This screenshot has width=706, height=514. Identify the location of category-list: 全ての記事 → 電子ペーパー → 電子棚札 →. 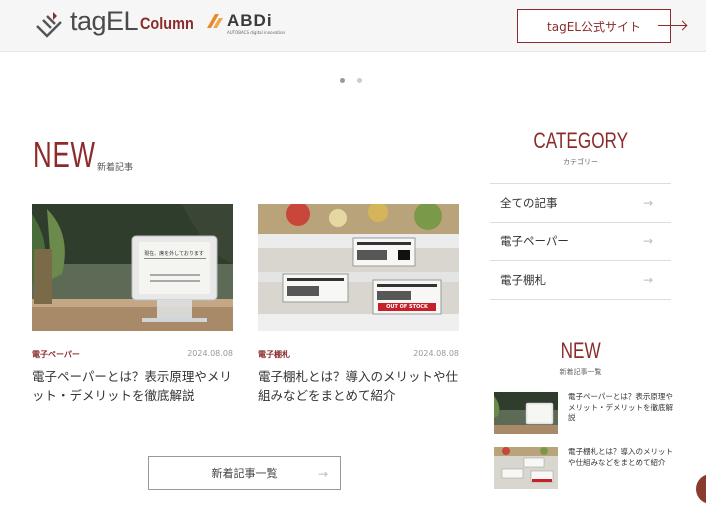
(580, 241).